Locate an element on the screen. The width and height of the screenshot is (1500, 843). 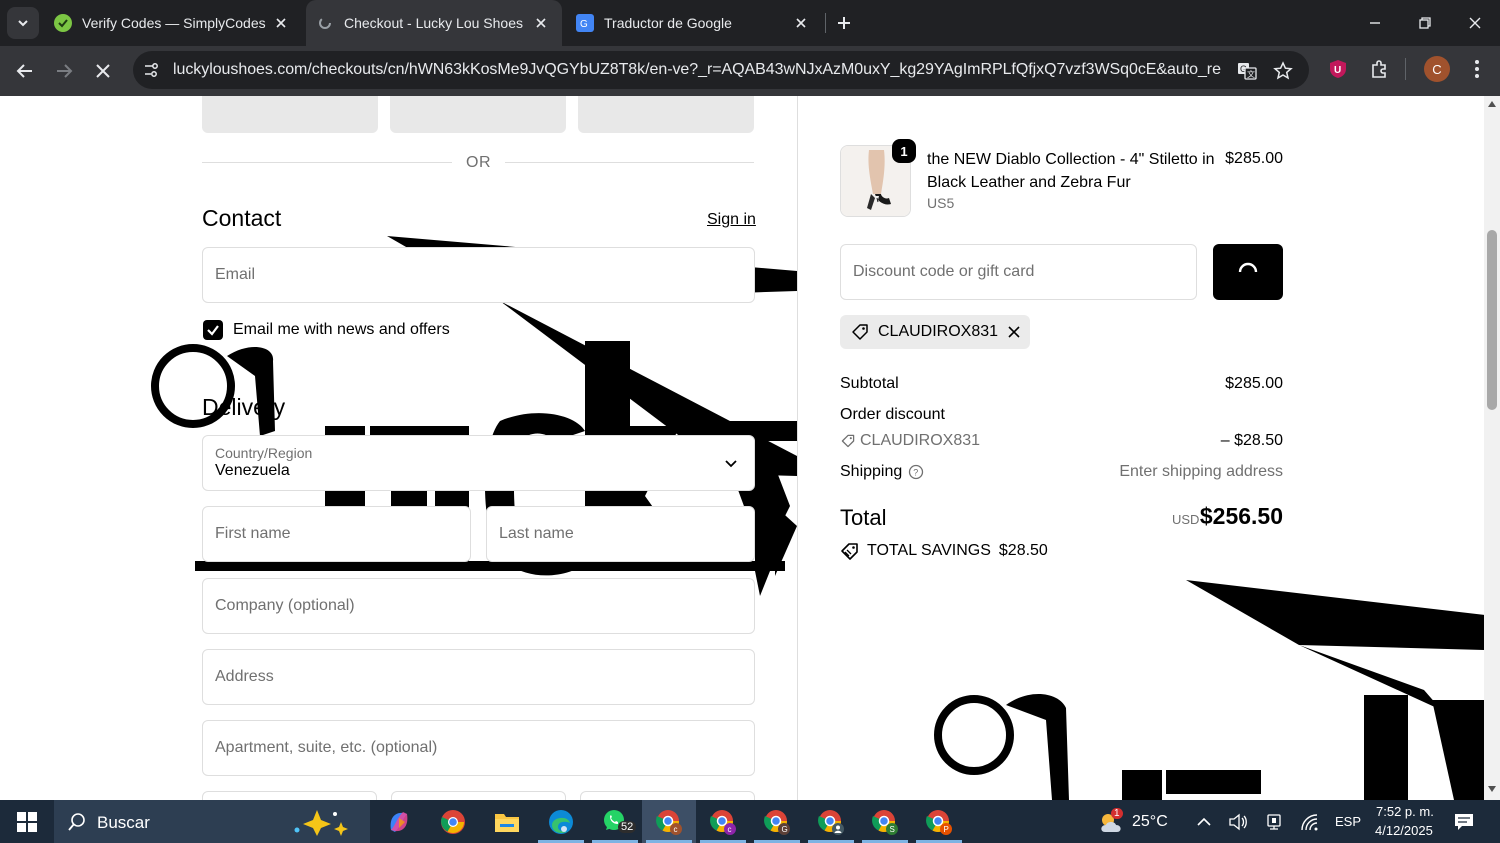
extensions-puzzle-icon is located at coordinates (1379, 69).